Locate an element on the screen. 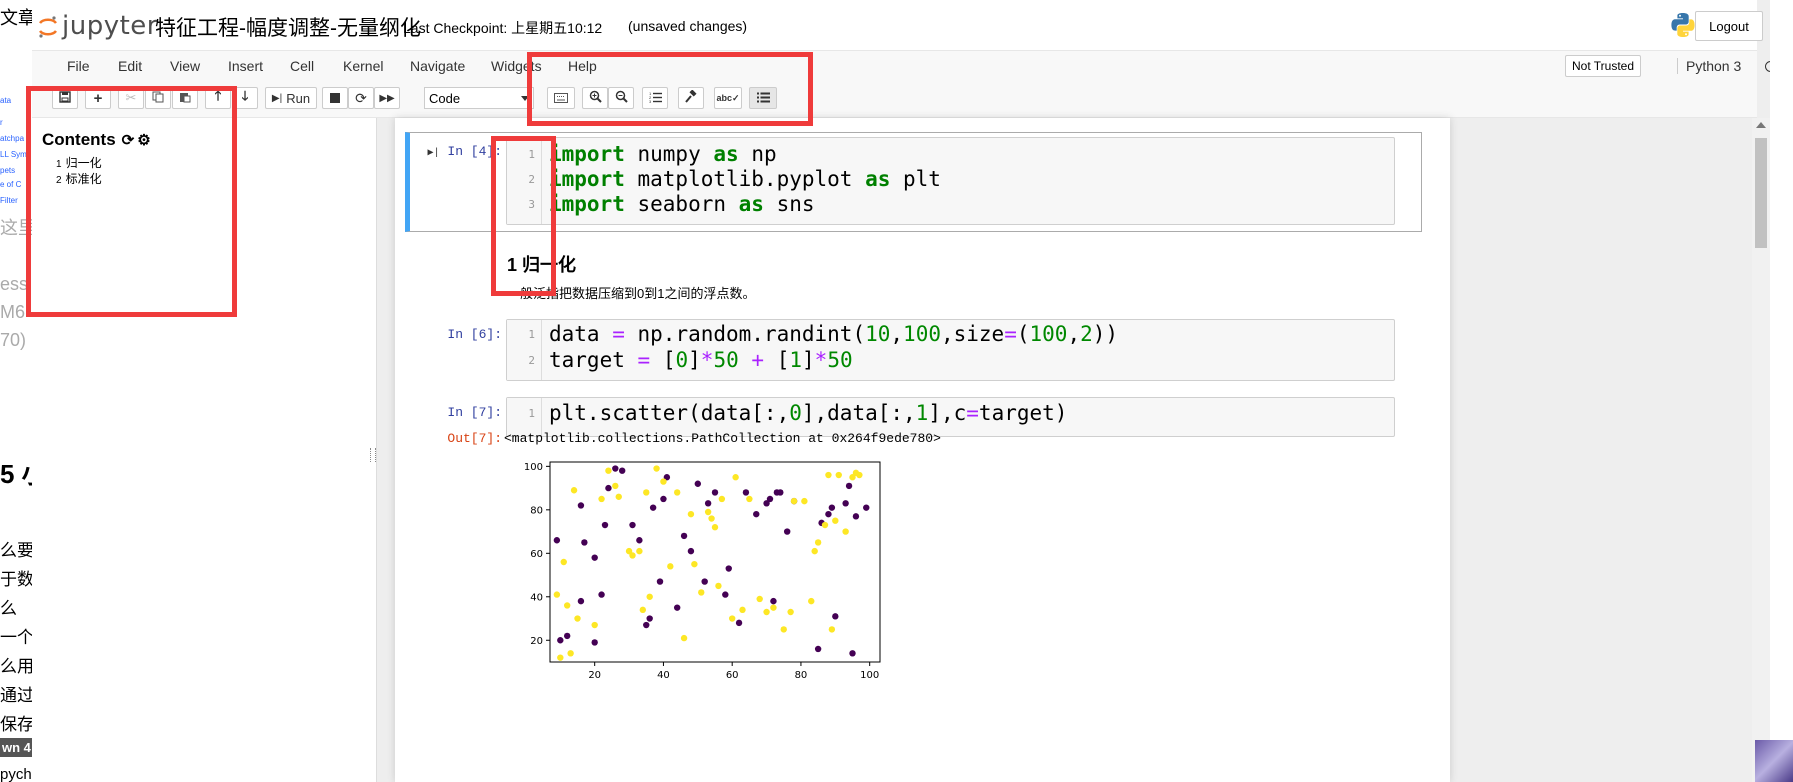 Image resolution: width=1793 pixels, height=782 pixels. in-prompt: In [7]: is located at coordinates (474, 412).